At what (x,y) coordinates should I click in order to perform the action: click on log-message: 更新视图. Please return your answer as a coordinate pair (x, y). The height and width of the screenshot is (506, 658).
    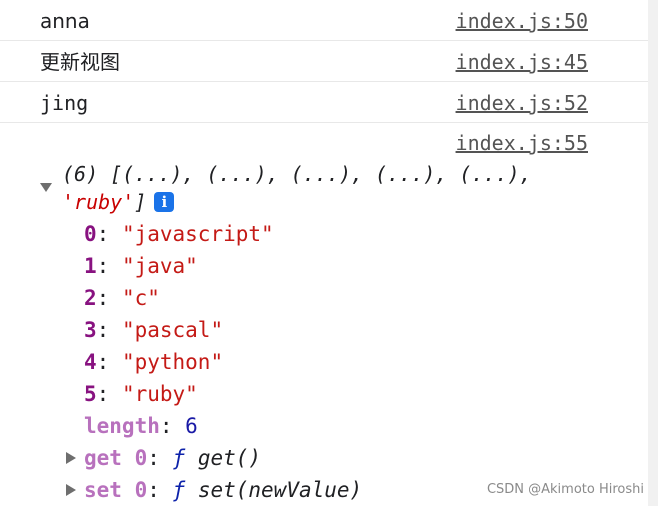
    Looking at the image, I should click on (80, 62).